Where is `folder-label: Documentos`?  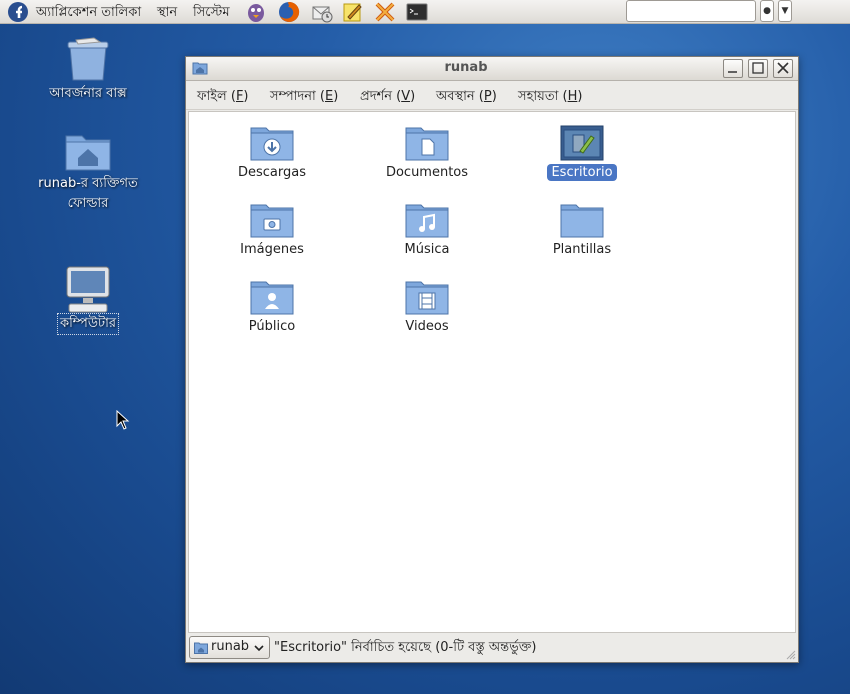
folder-label: Documentos is located at coordinates (427, 172).